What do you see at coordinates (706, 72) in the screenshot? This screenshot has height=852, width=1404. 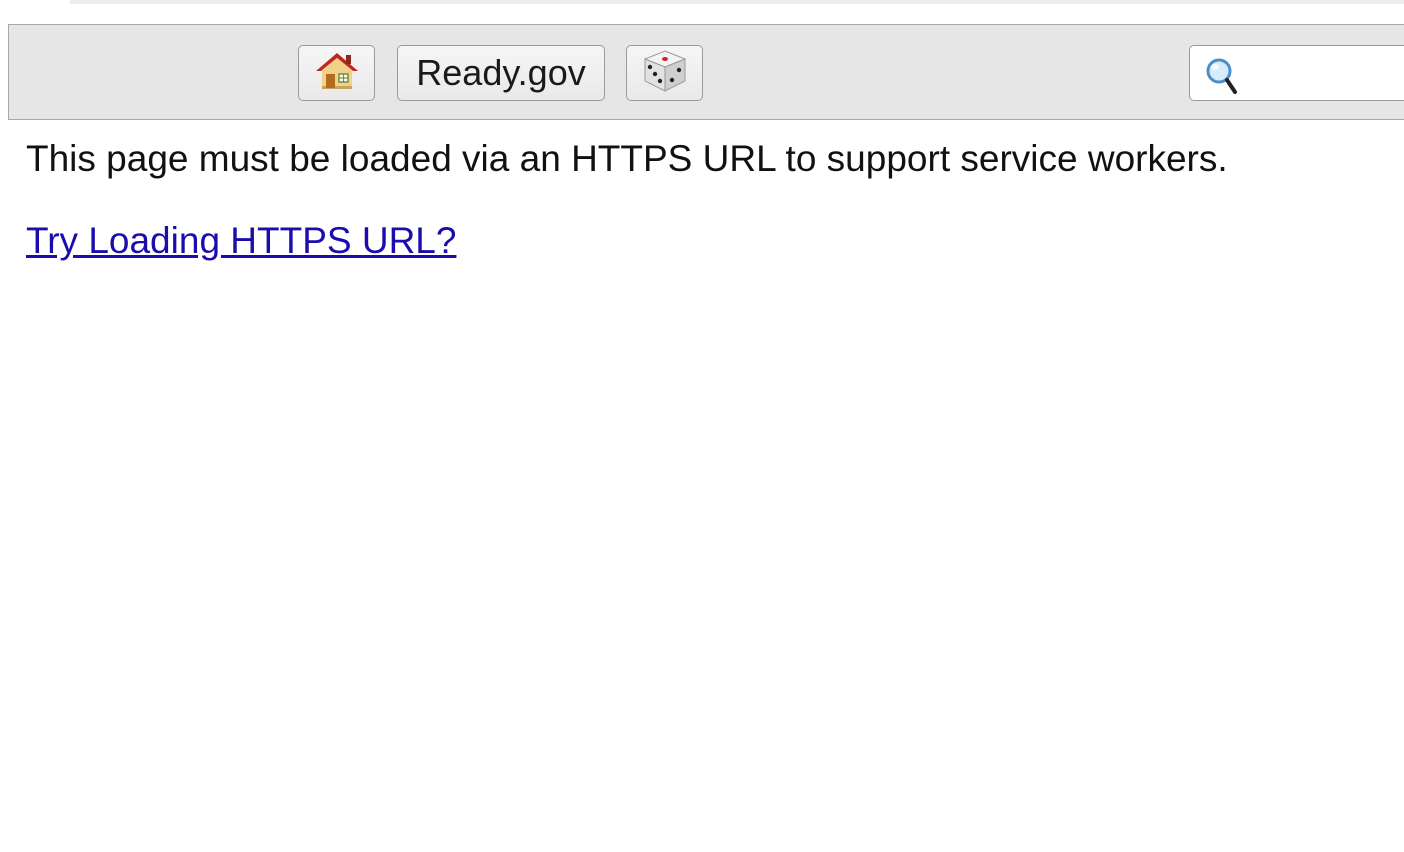 I see `toolbar: Ready.gov` at bounding box center [706, 72].